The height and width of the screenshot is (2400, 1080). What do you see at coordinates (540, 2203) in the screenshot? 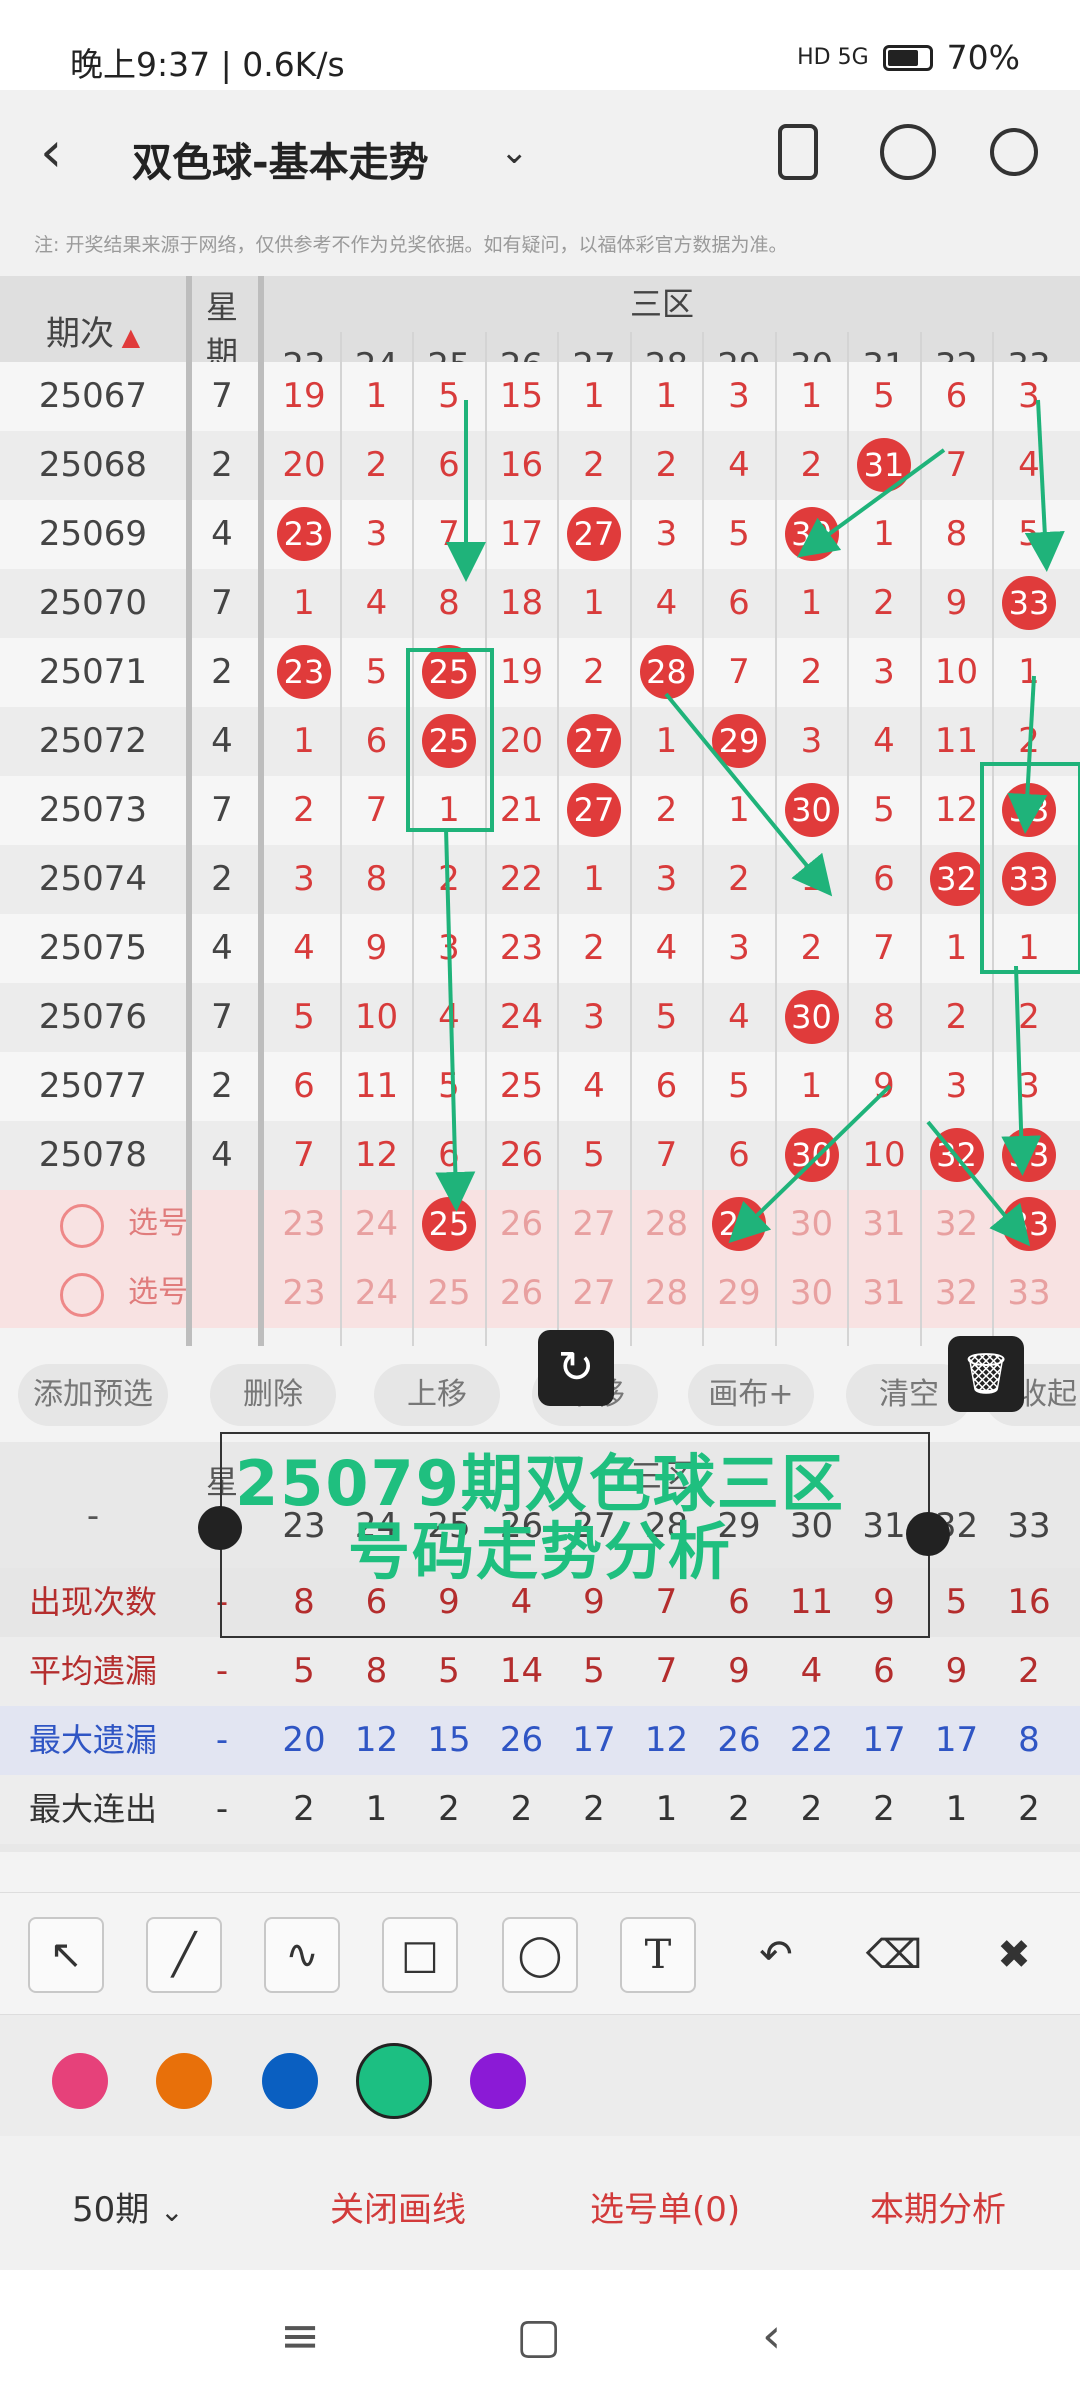
I see `bottom-bar: 50期 ⌄ 关闭画线 选号单(0) 本期分析` at bounding box center [540, 2203].